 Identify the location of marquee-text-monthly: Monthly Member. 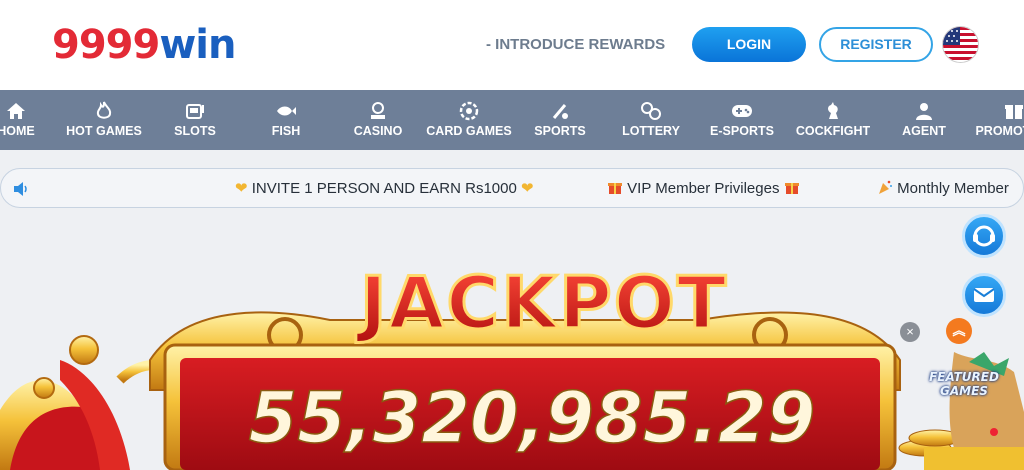
(953, 188).